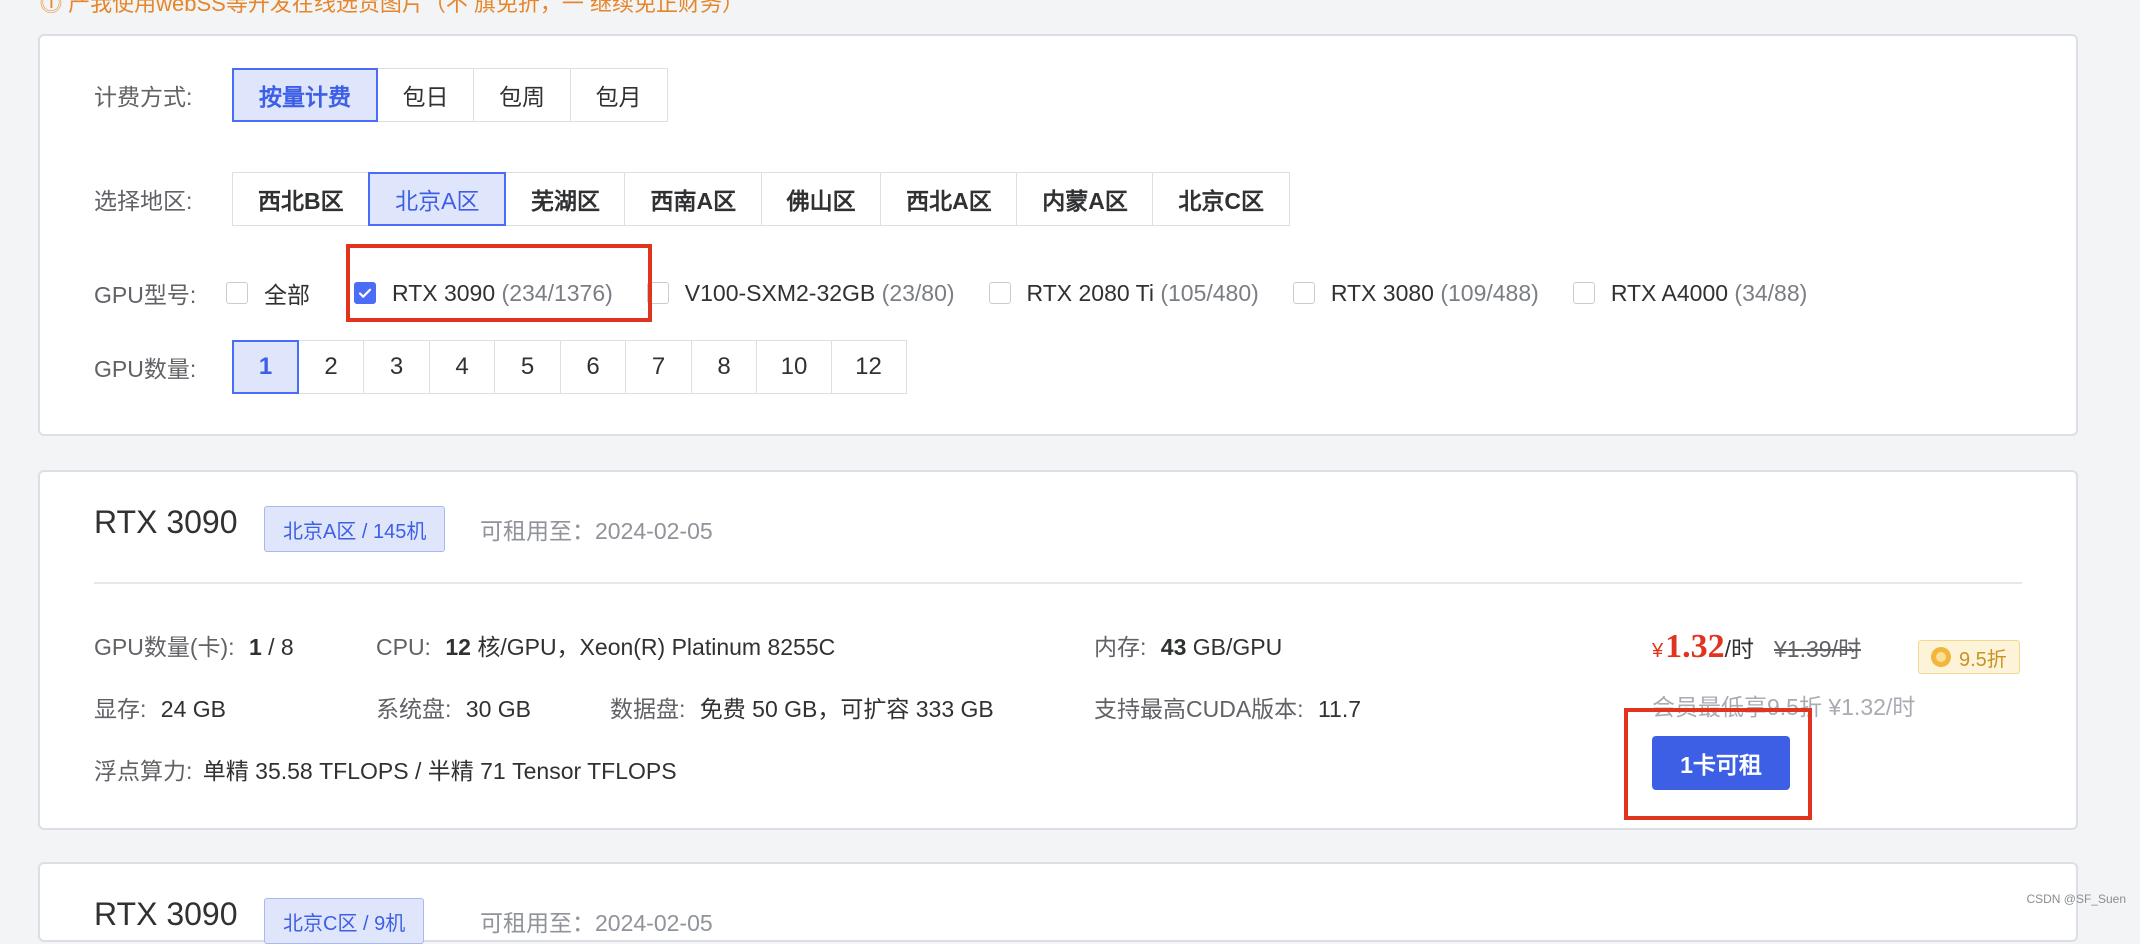 Image resolution: width=2140 pixels, height=944 pixels. Describe the element at coordinates (163, 293) in the screenshot. I see `gpu-model-label: GPU型号:` at that location.